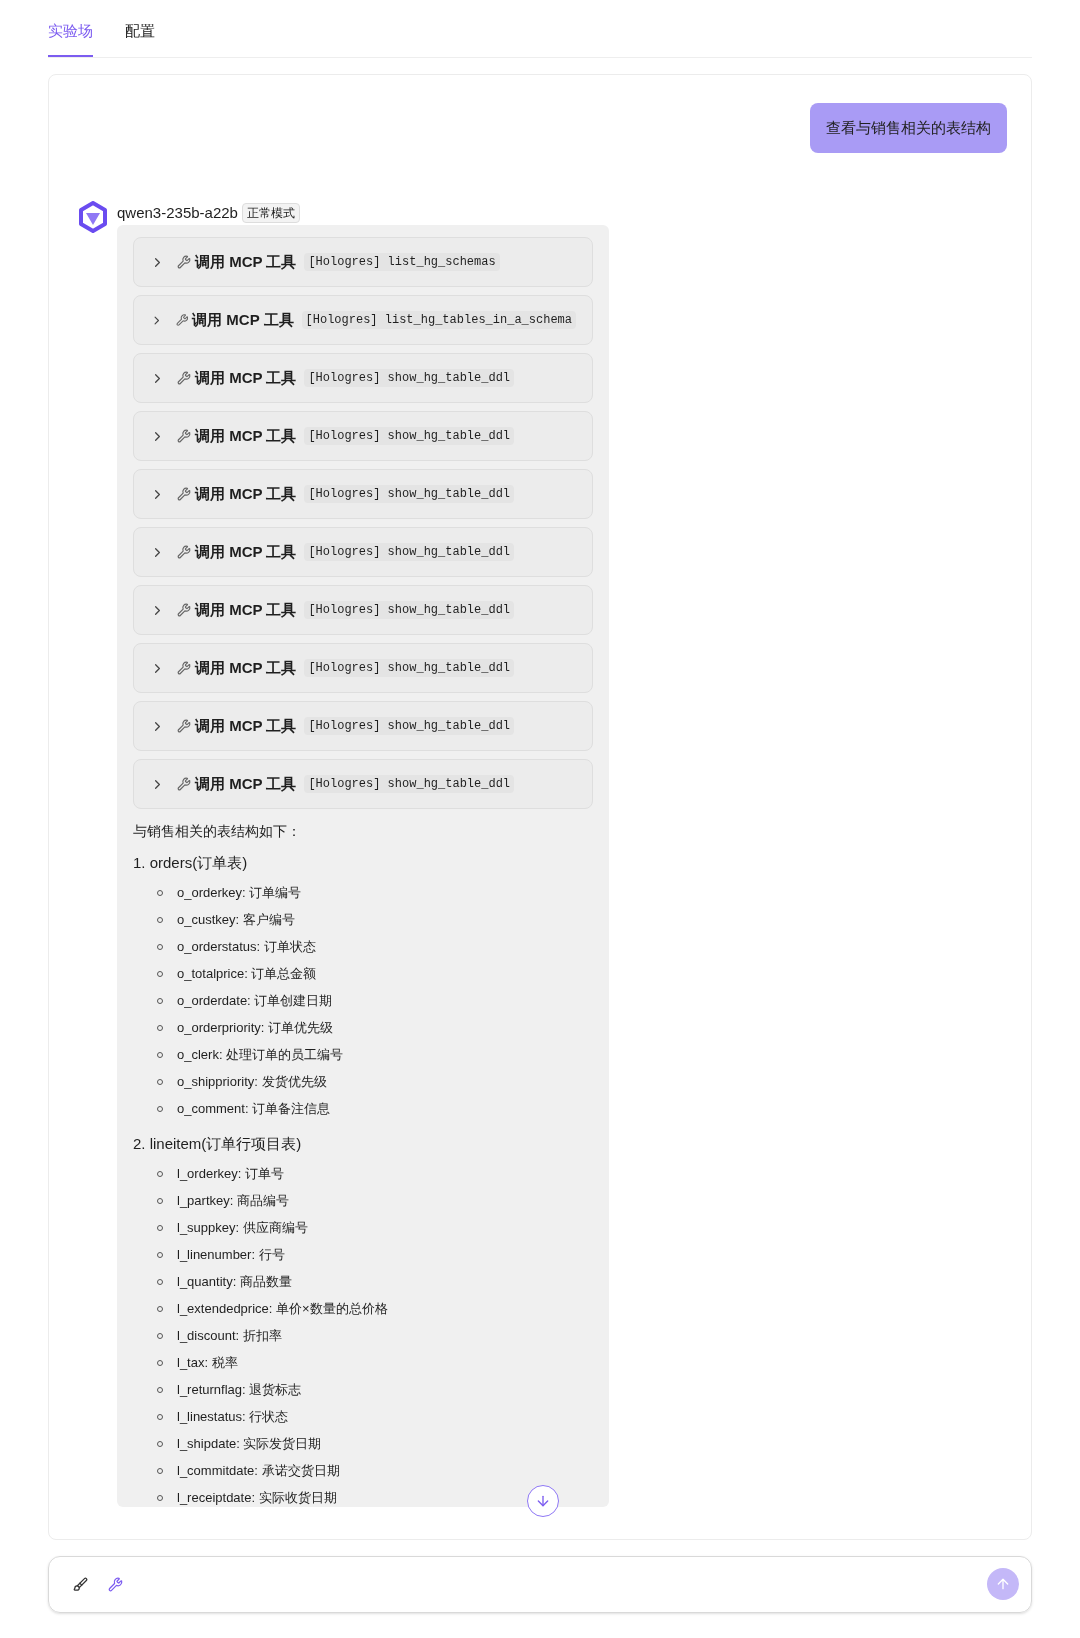  I want to click on field-item: l_shipdate: 实际发货日期, so click(249, 1443).